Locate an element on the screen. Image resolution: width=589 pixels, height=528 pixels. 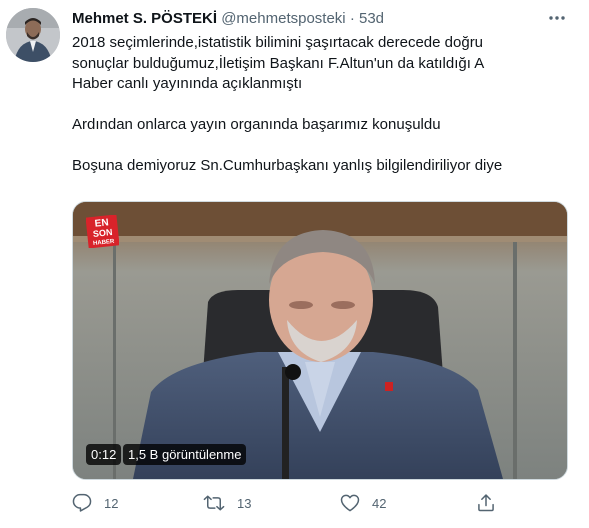
svg-text: SON is located at coordinates (102, 233).